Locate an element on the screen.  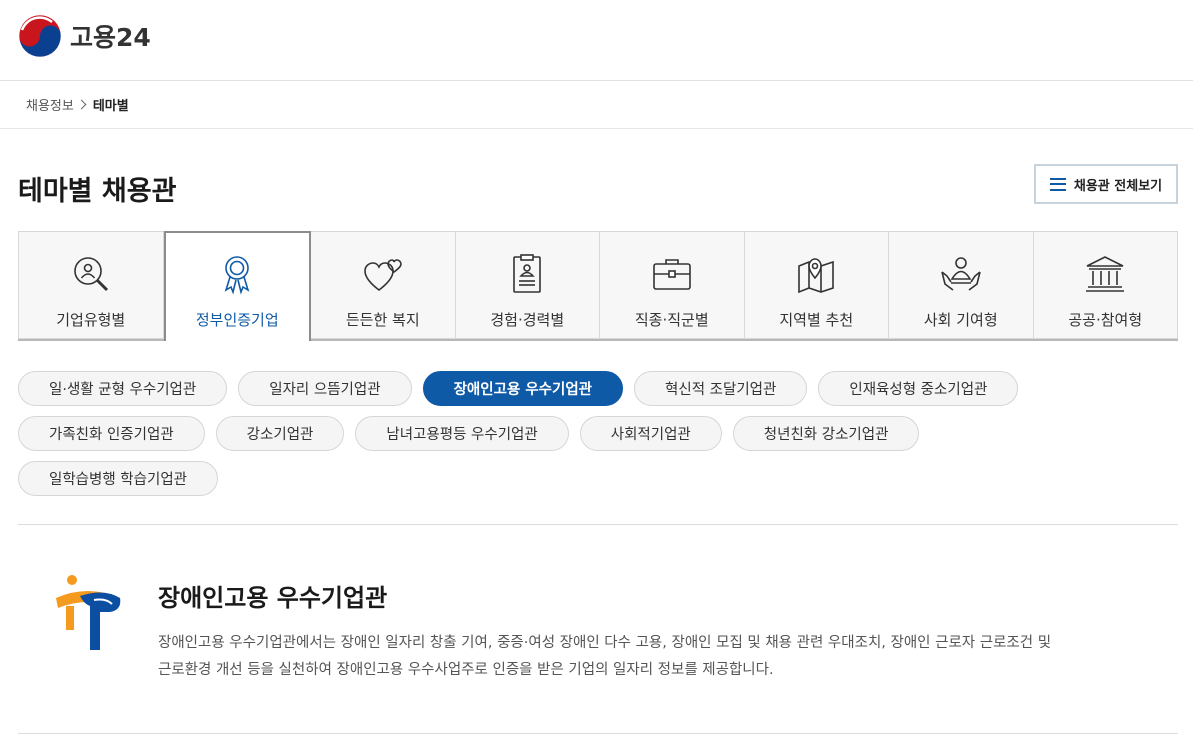
chip-social-enterprise: 사회적기업관 is located at coordinates (650, 433).